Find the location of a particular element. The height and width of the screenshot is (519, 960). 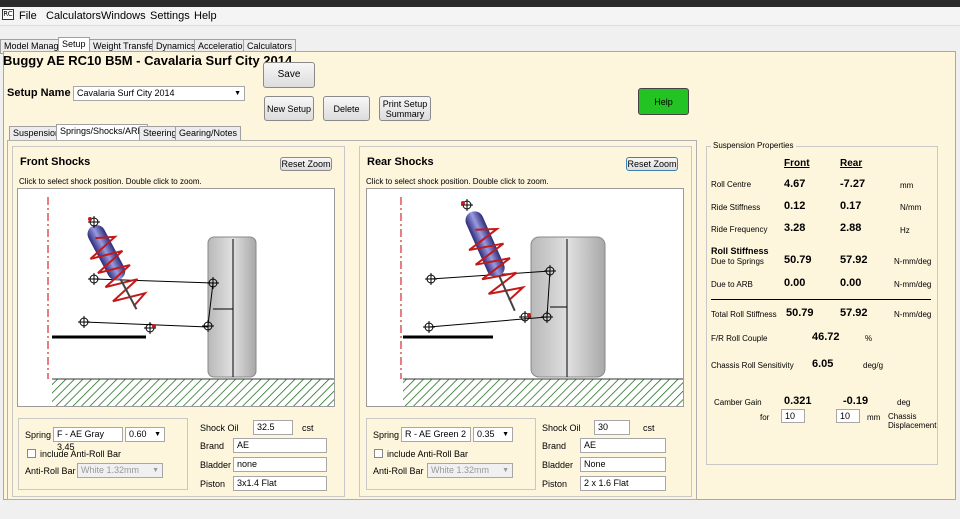

chassis-sensitivity-label: Chassis Roll Sensitivity is located at coordinates (752, 365).